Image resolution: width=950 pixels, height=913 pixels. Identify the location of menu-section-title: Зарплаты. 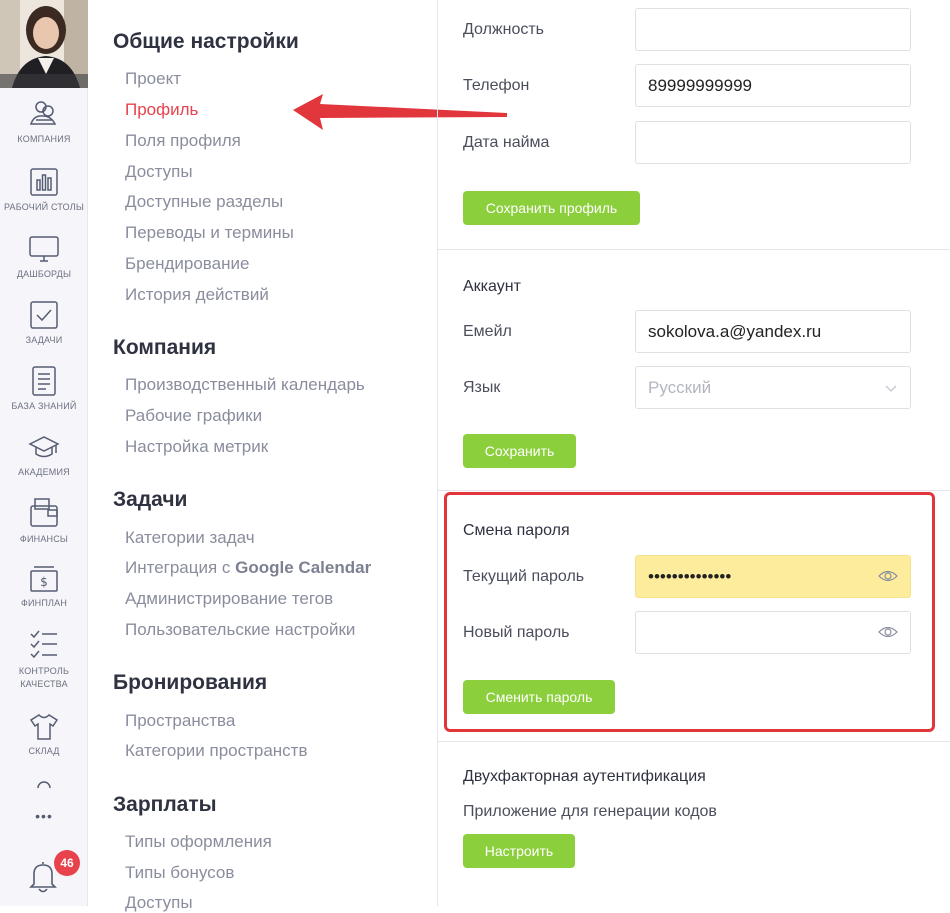
(165, 804).